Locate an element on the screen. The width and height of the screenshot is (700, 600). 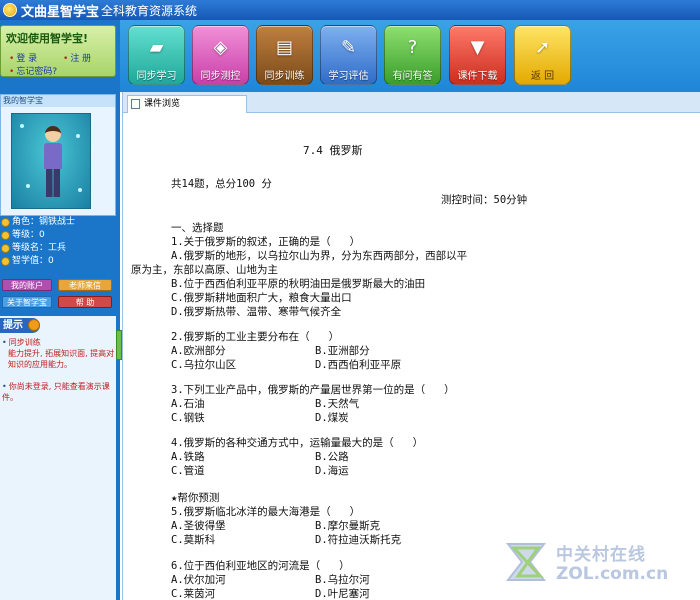
stat-role: 角色：钢铁战士 is located at coordinates (60, 222).